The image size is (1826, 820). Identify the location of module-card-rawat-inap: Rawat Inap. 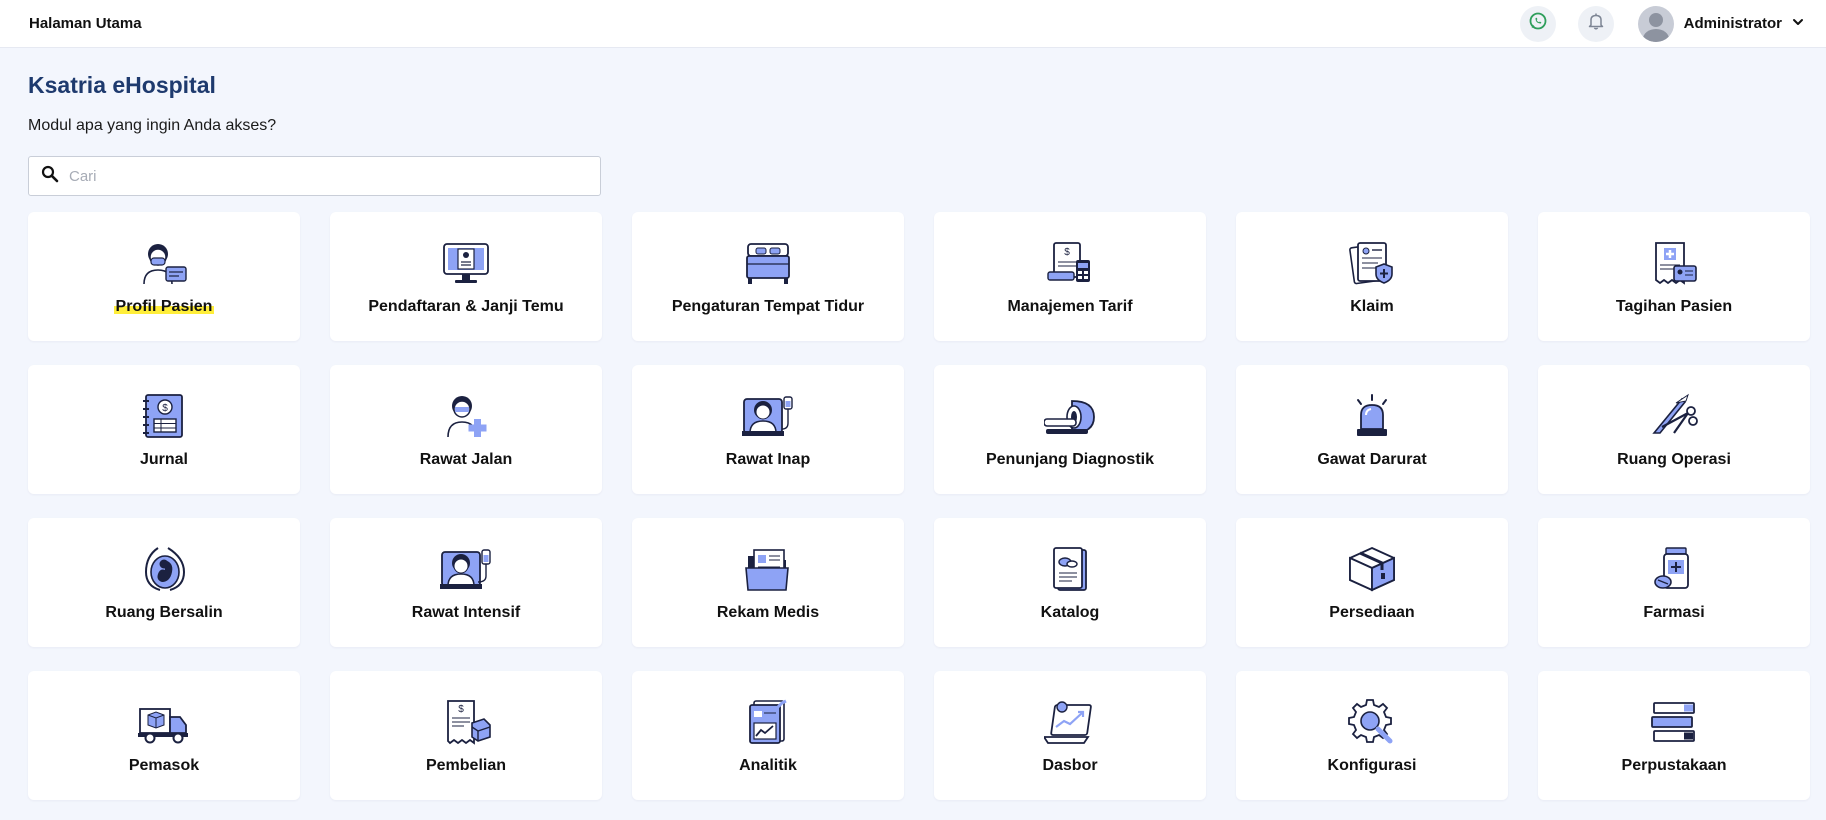
(768, 429).